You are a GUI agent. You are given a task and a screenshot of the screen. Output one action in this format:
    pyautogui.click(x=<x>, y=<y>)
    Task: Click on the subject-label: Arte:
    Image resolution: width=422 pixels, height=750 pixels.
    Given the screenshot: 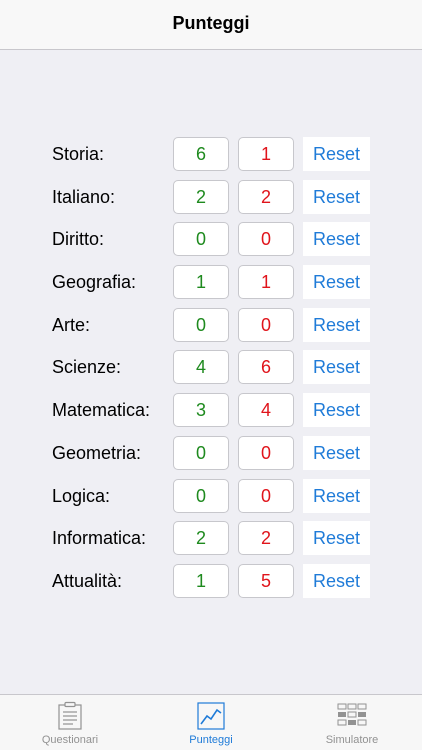 What is the action you would take?
    pyautogui.click(x=71, y=324)
    